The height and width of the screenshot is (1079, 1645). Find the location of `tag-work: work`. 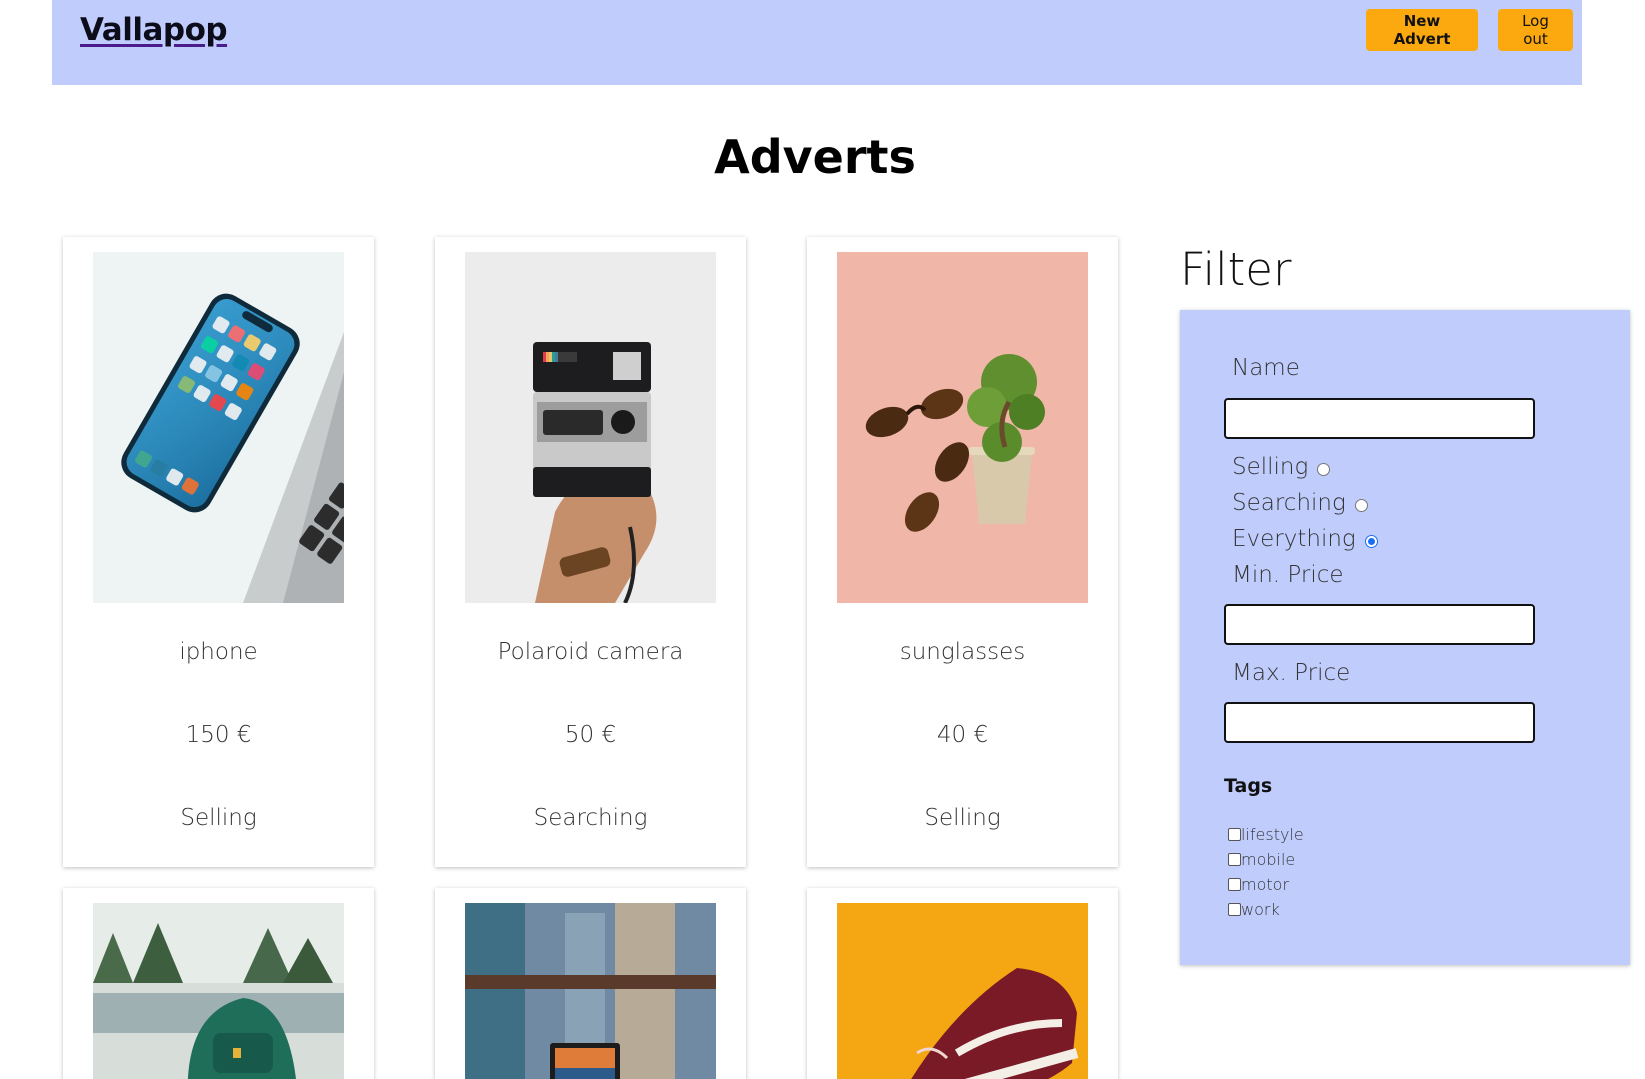

tag-work: work is located at coordinates (1254, 909).